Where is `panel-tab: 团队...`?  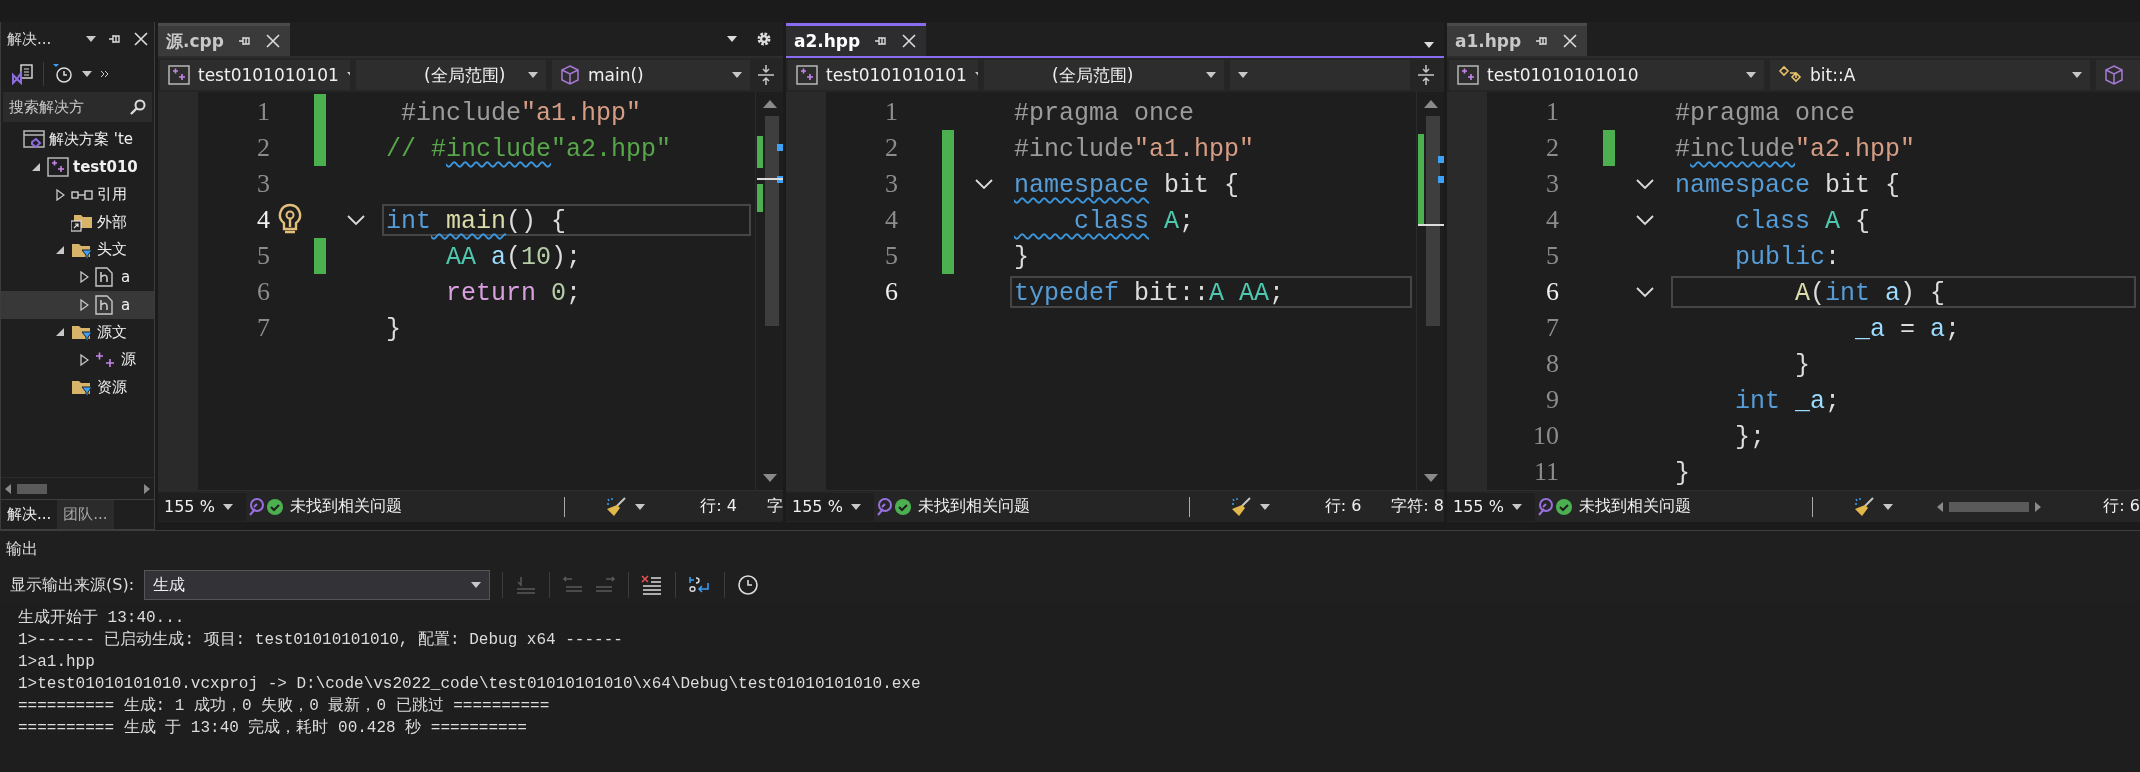
panel-tab: 团队... is located at coordinates (85, 514).